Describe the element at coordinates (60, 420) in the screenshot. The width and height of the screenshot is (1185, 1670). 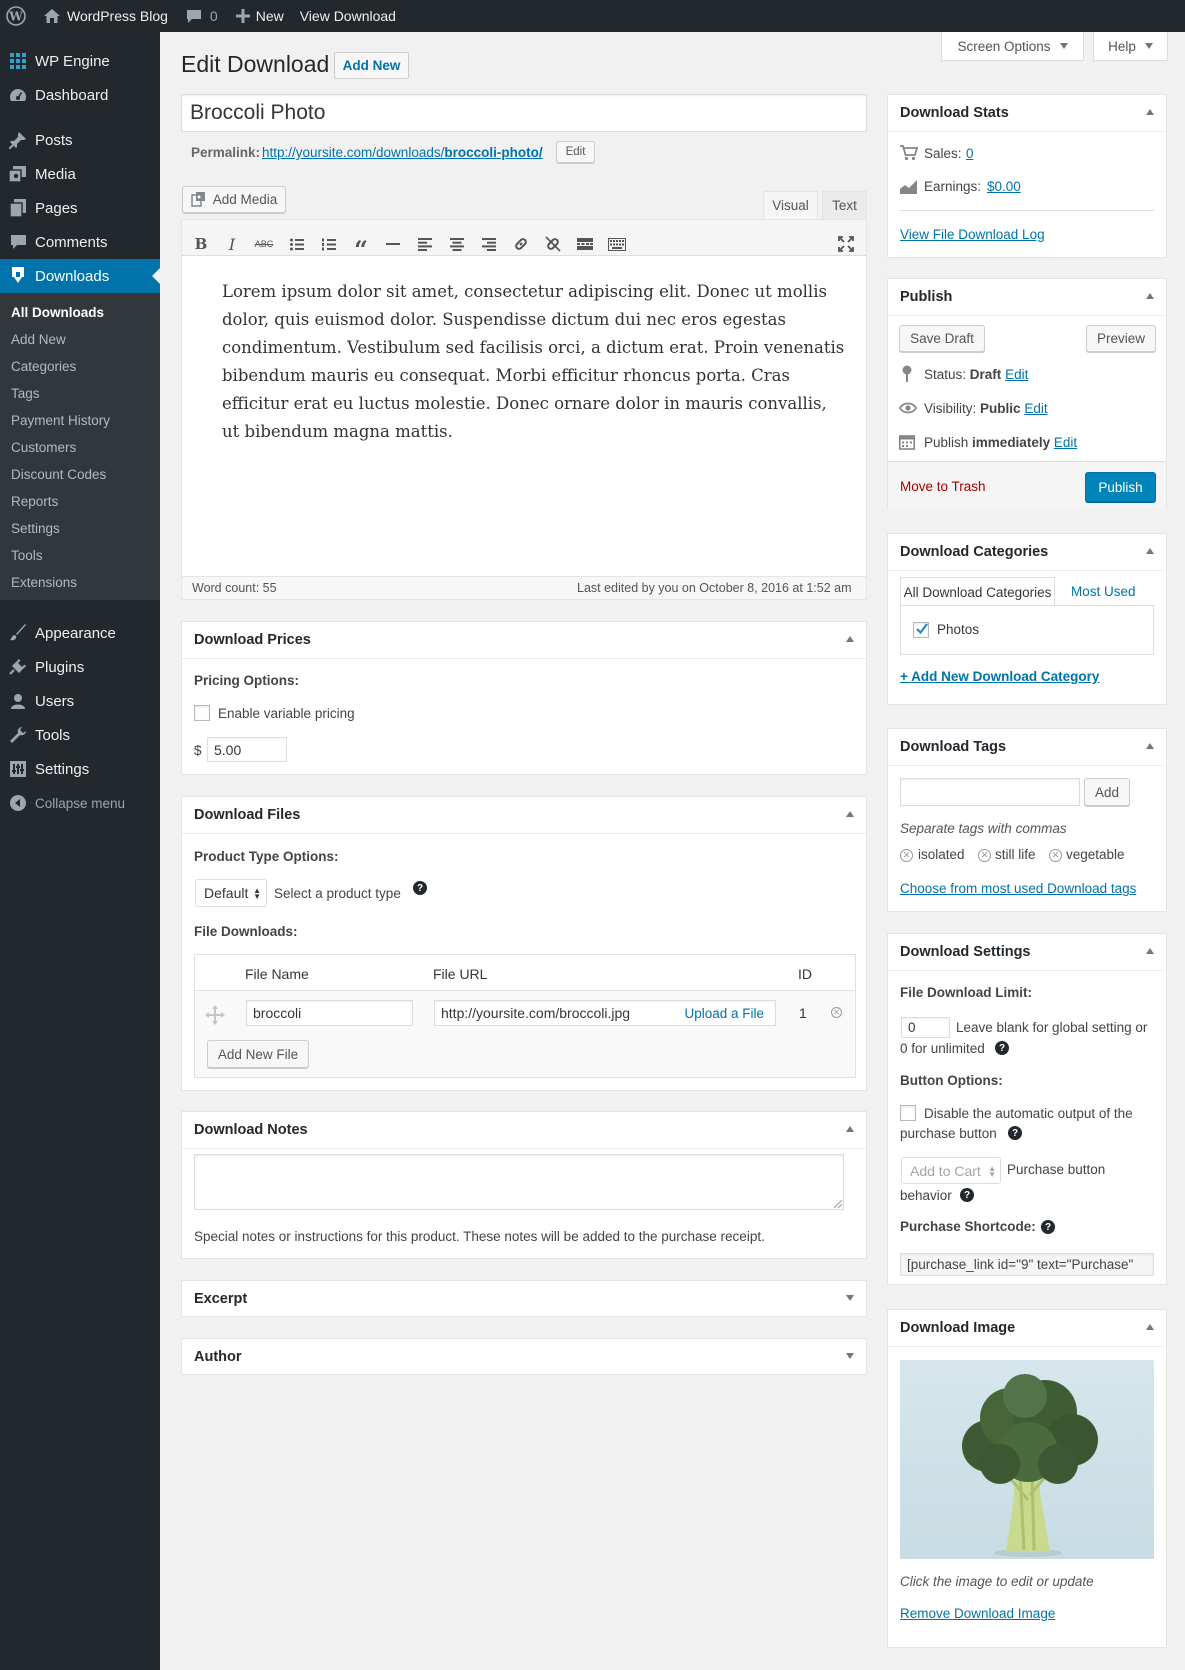
I see `submenu-payment-history: Payment History` at that location.